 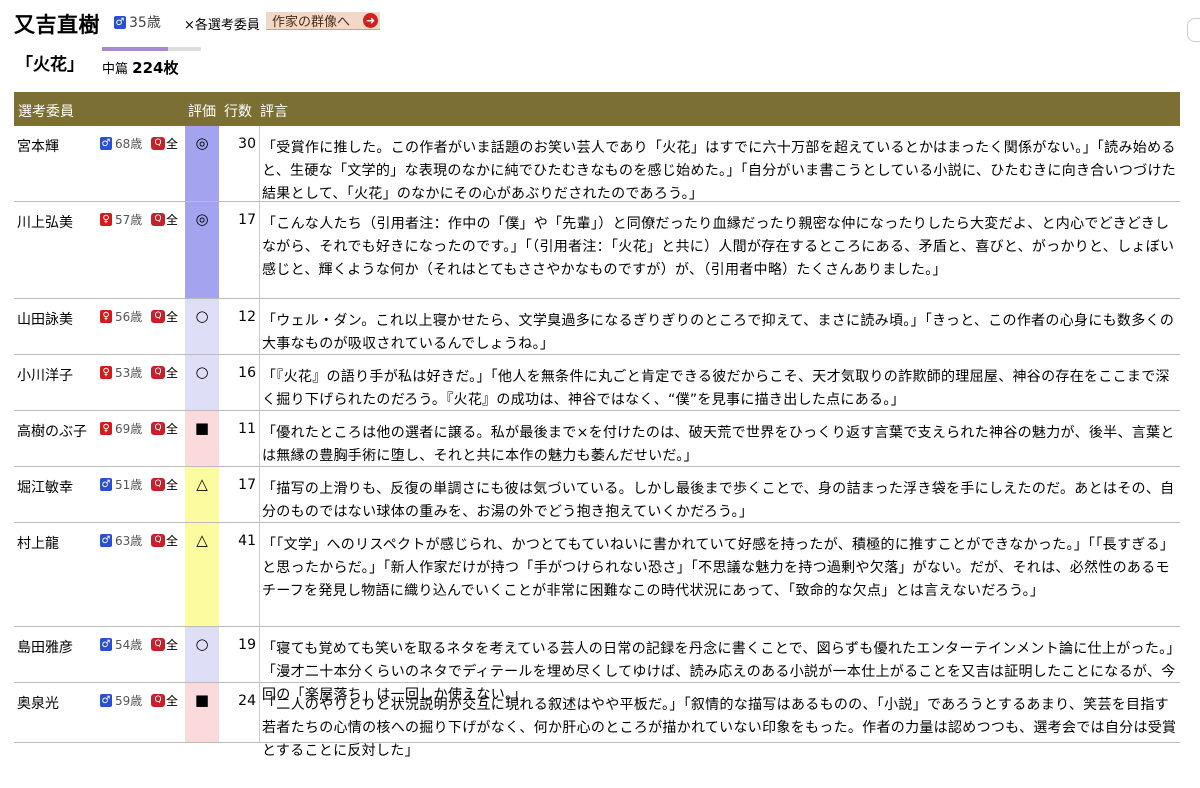 What do you see at coordinates (121, 143) in the screenshot?
I see `committee-age: ♂ 68歳` at bounding box center [121, 143].